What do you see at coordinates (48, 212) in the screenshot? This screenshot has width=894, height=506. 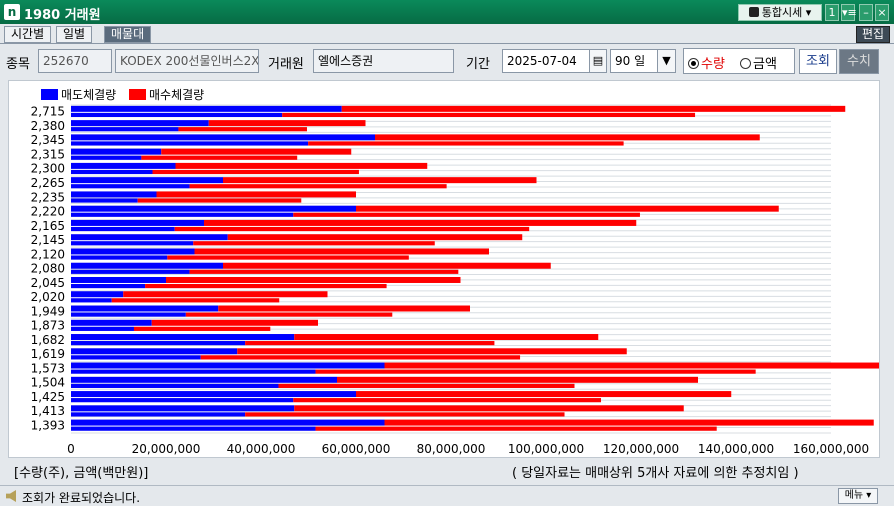 I see `y-tick-label: 2,220` at bounding box center [48, 212].